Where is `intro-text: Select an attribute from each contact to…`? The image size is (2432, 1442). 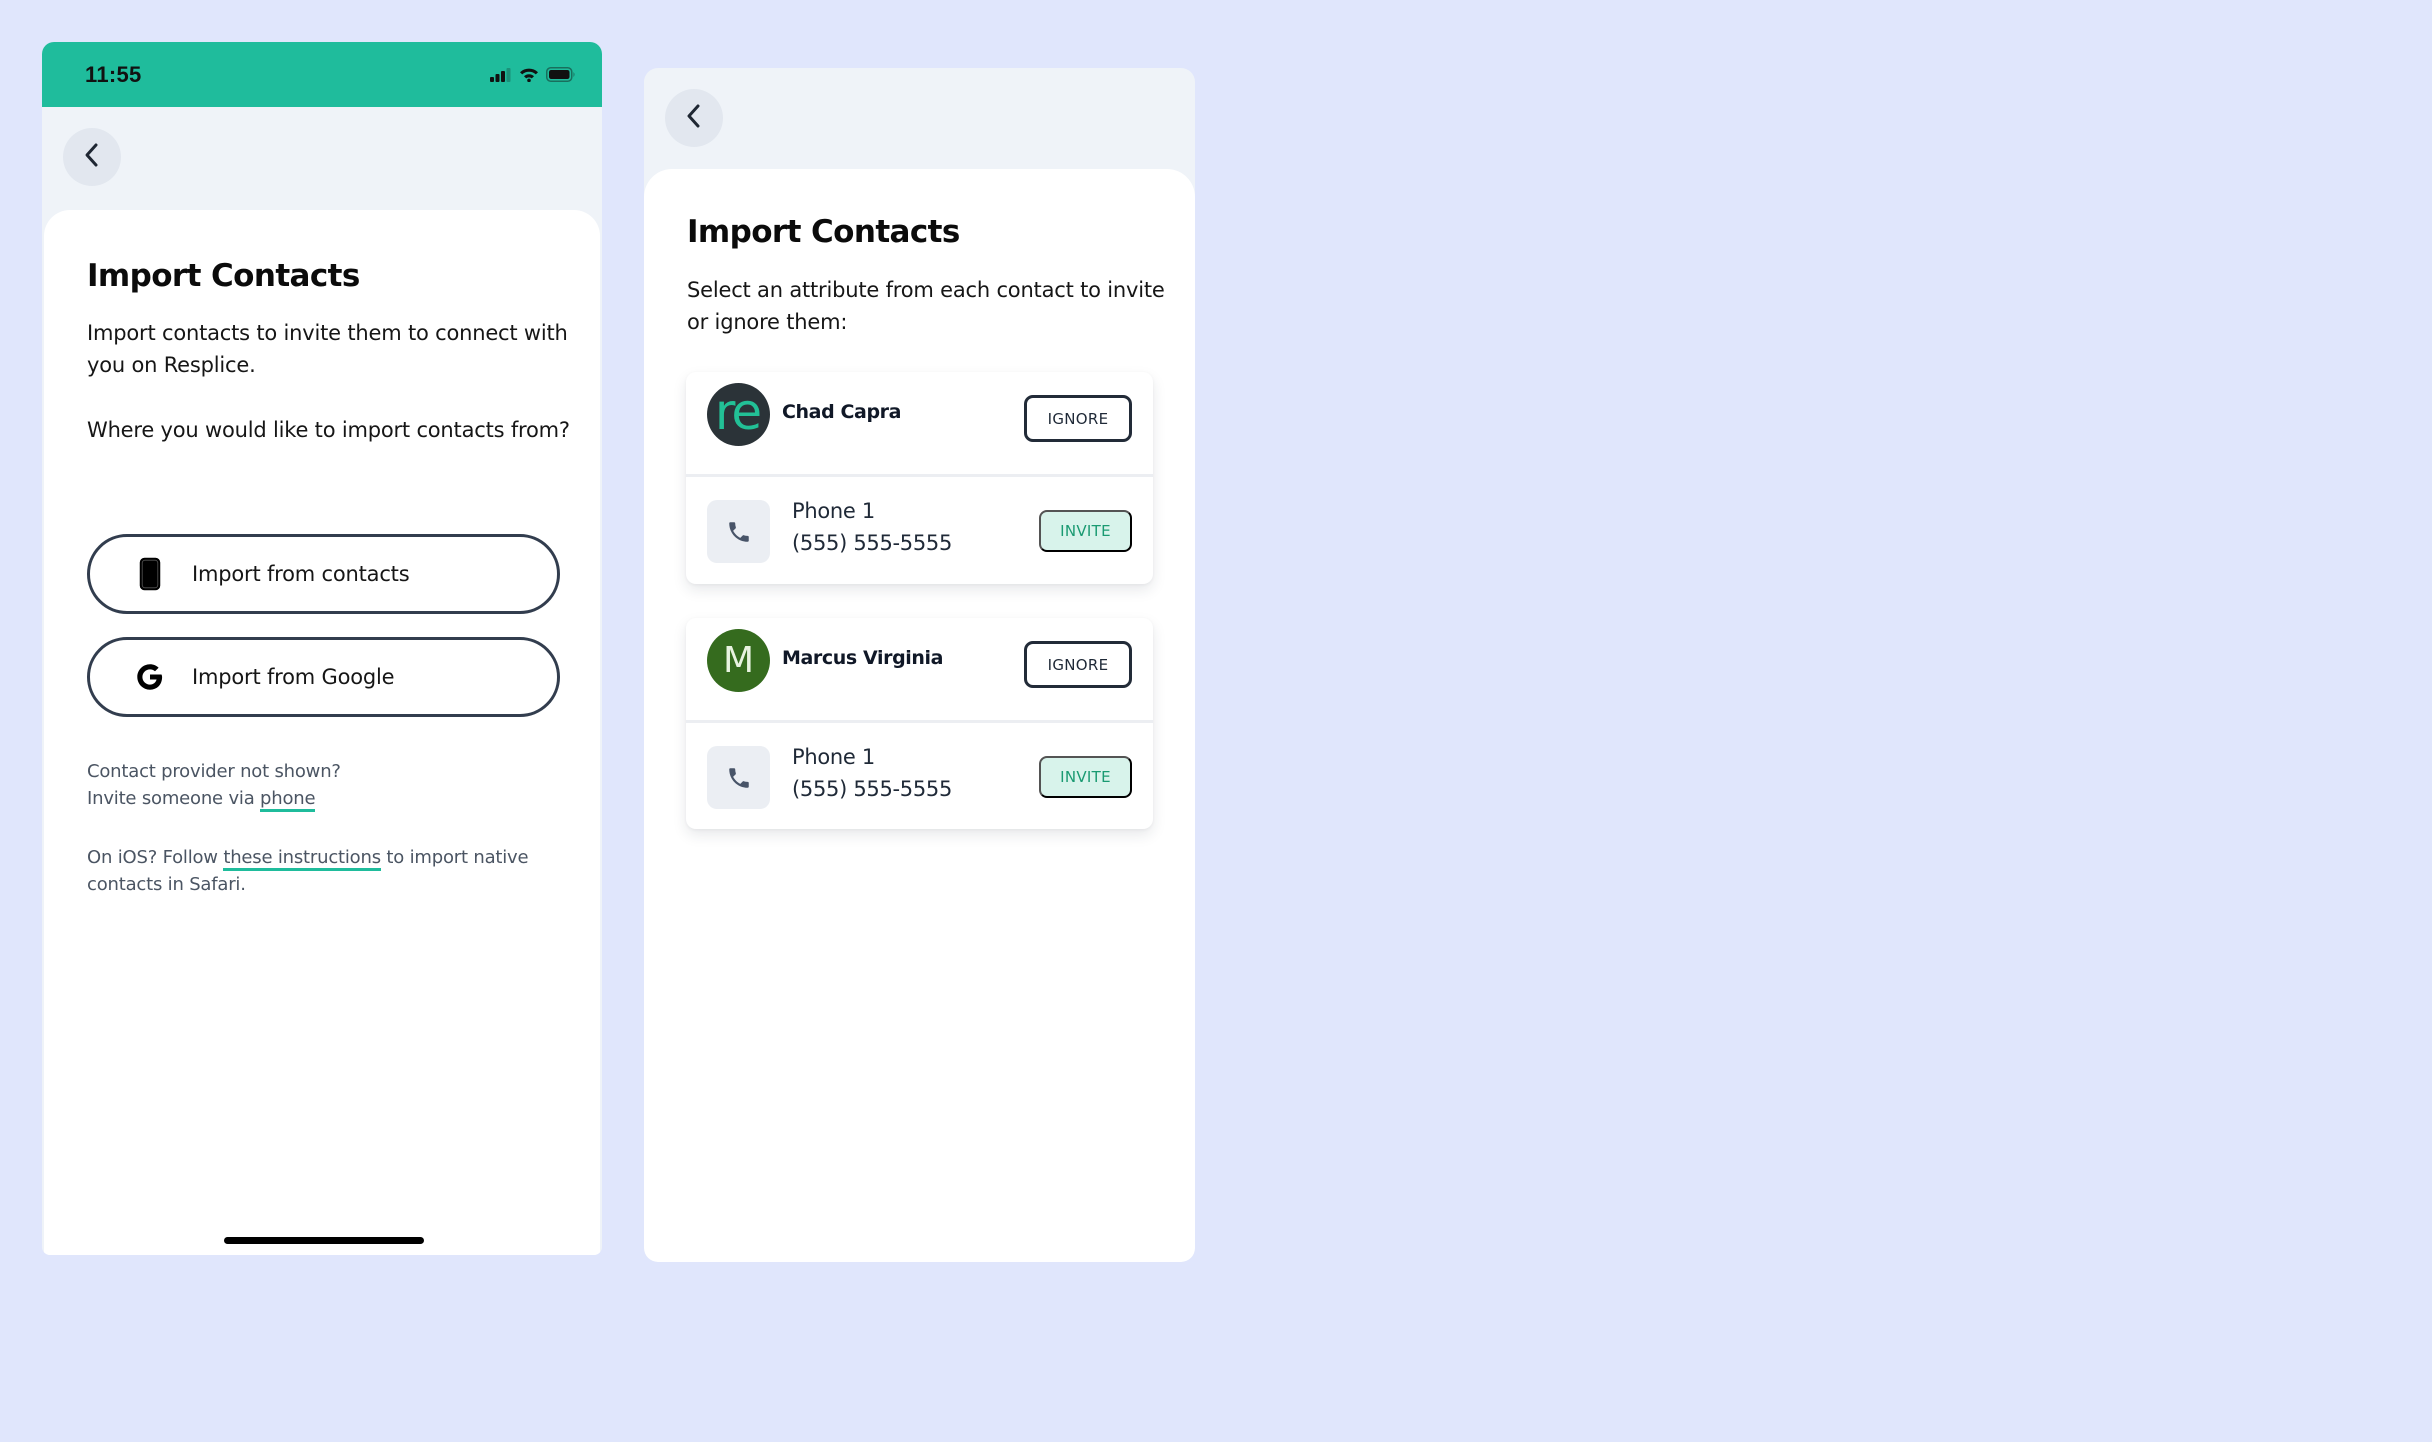
intro-text: Select an attribute from each contact to… is located at coordinates (926, 306).